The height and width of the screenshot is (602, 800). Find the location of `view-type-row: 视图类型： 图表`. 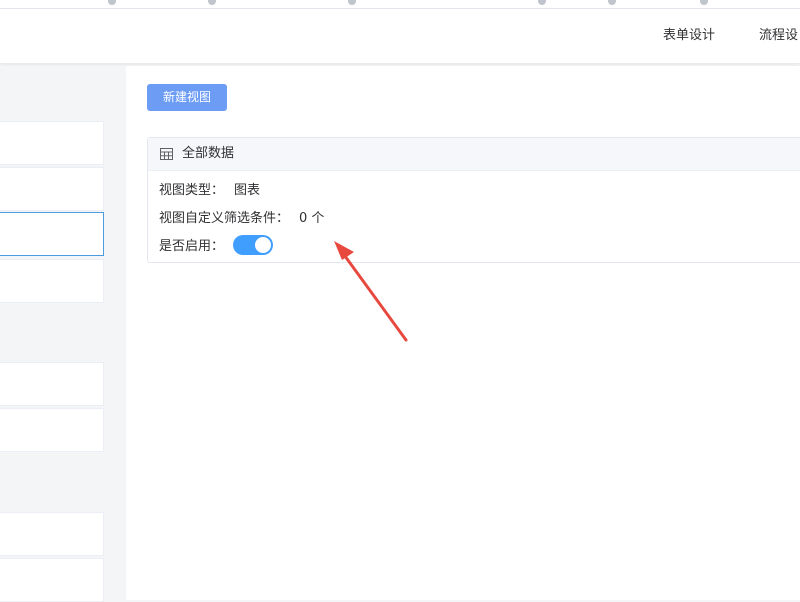

view-type-row: 视图类型： 图表 is located at coordinates (209, 188).